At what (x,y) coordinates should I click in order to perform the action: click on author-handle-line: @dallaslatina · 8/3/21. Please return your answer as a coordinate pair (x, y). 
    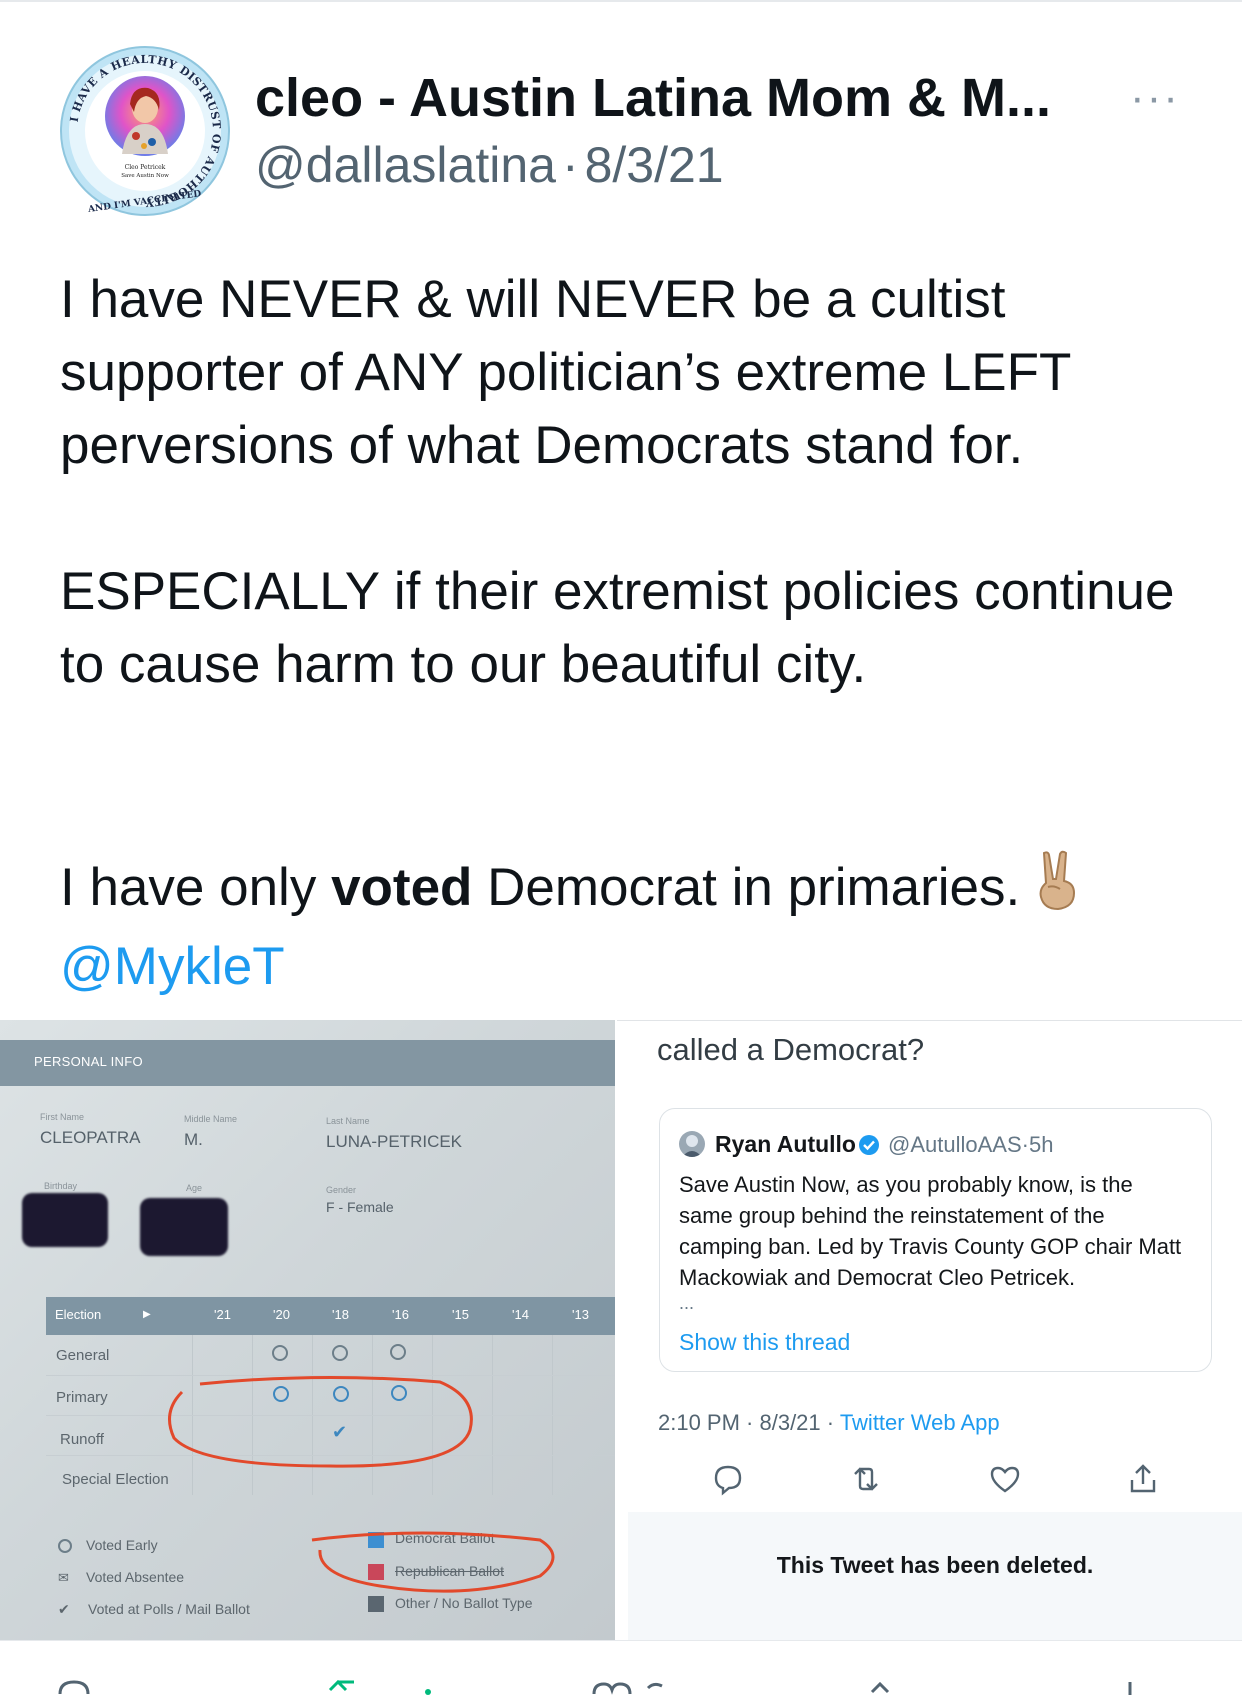
    Looking at the image, I should click on (489, 165).